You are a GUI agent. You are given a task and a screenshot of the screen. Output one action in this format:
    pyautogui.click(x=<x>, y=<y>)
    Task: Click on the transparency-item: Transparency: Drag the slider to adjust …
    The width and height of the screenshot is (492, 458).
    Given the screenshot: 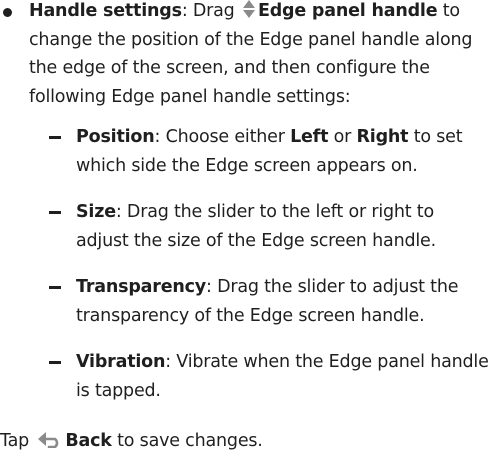 What is the action you would take?
    pyautogui.click(x=259, y=301)
    